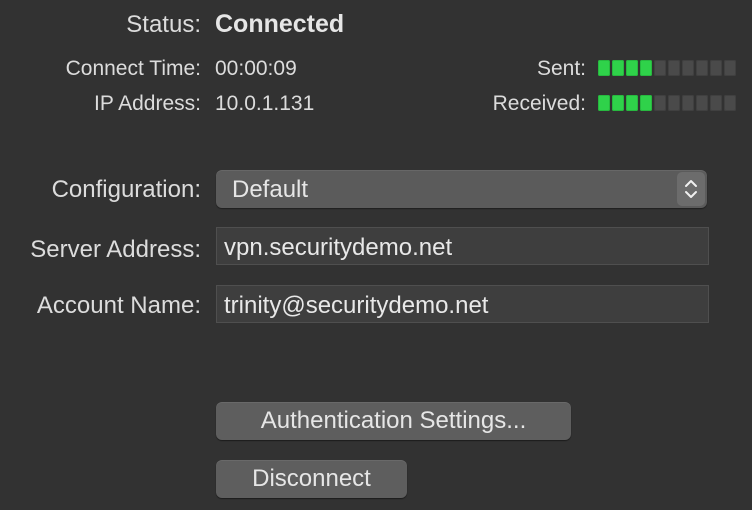 The image size is (752, 510). I want to click on configuration-popup: Default, so click(461, 189).